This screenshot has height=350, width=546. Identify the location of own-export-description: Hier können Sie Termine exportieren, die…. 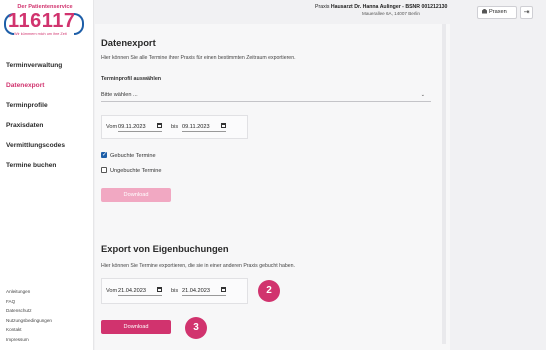
(198, 266).